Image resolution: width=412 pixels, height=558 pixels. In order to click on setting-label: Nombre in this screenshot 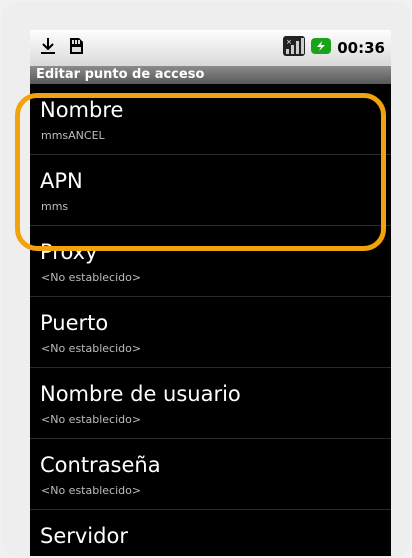, I will do `click(82, 110)`.